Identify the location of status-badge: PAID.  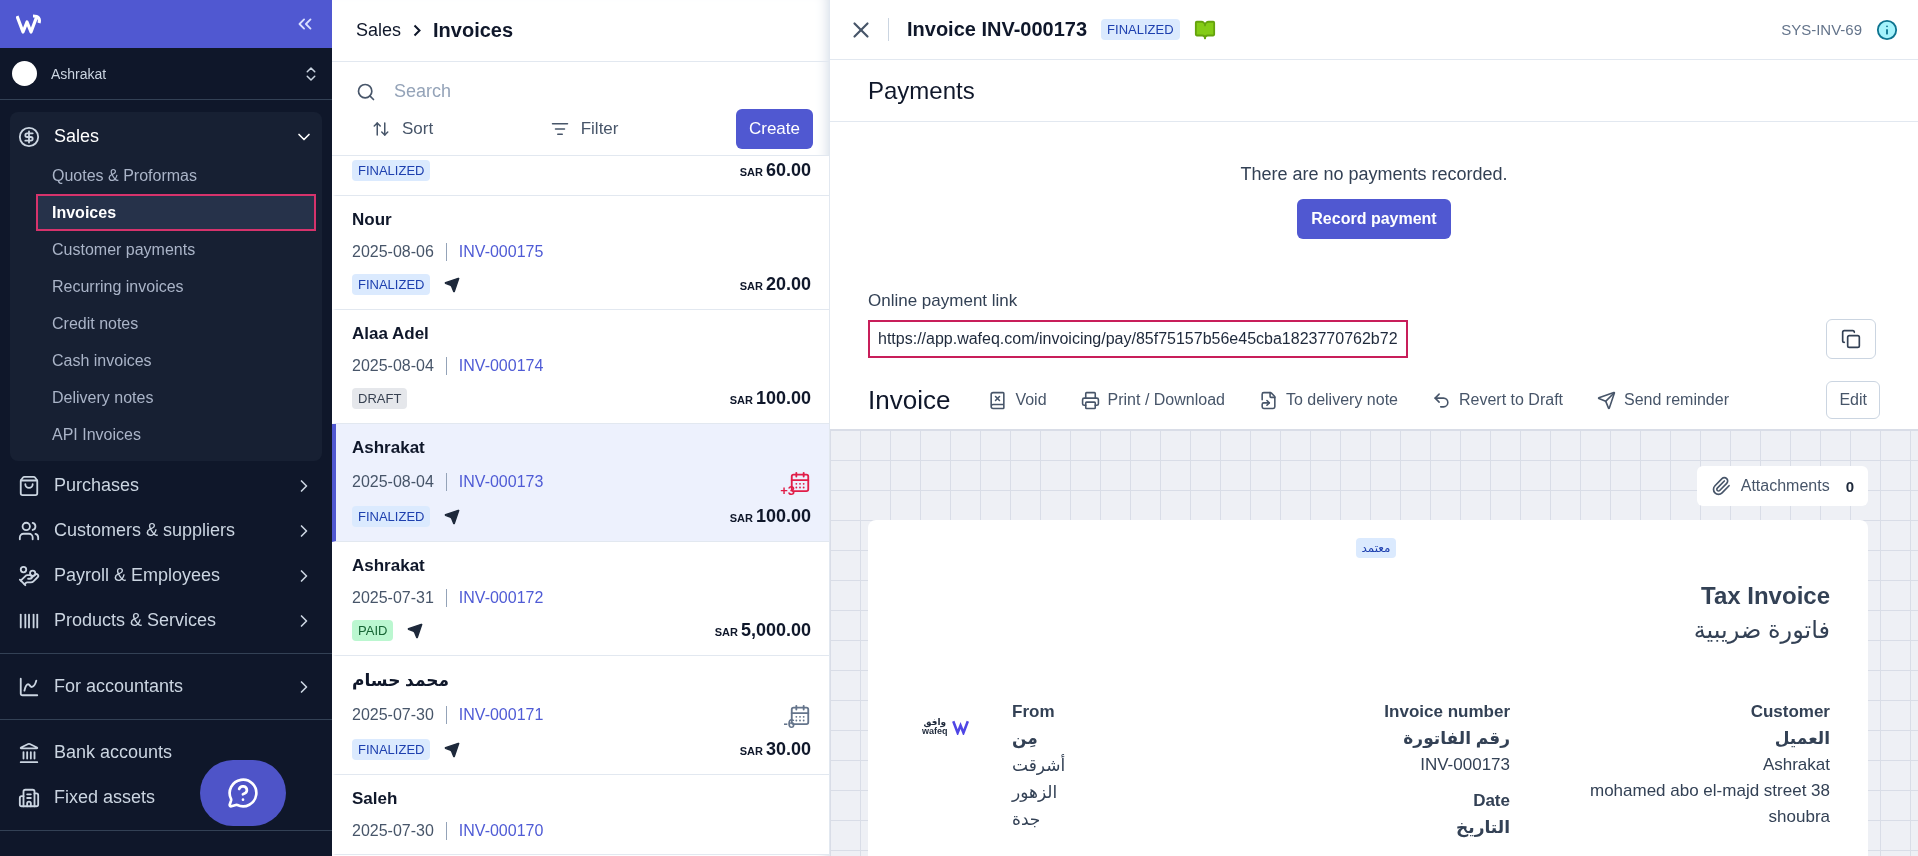
(373, 630).